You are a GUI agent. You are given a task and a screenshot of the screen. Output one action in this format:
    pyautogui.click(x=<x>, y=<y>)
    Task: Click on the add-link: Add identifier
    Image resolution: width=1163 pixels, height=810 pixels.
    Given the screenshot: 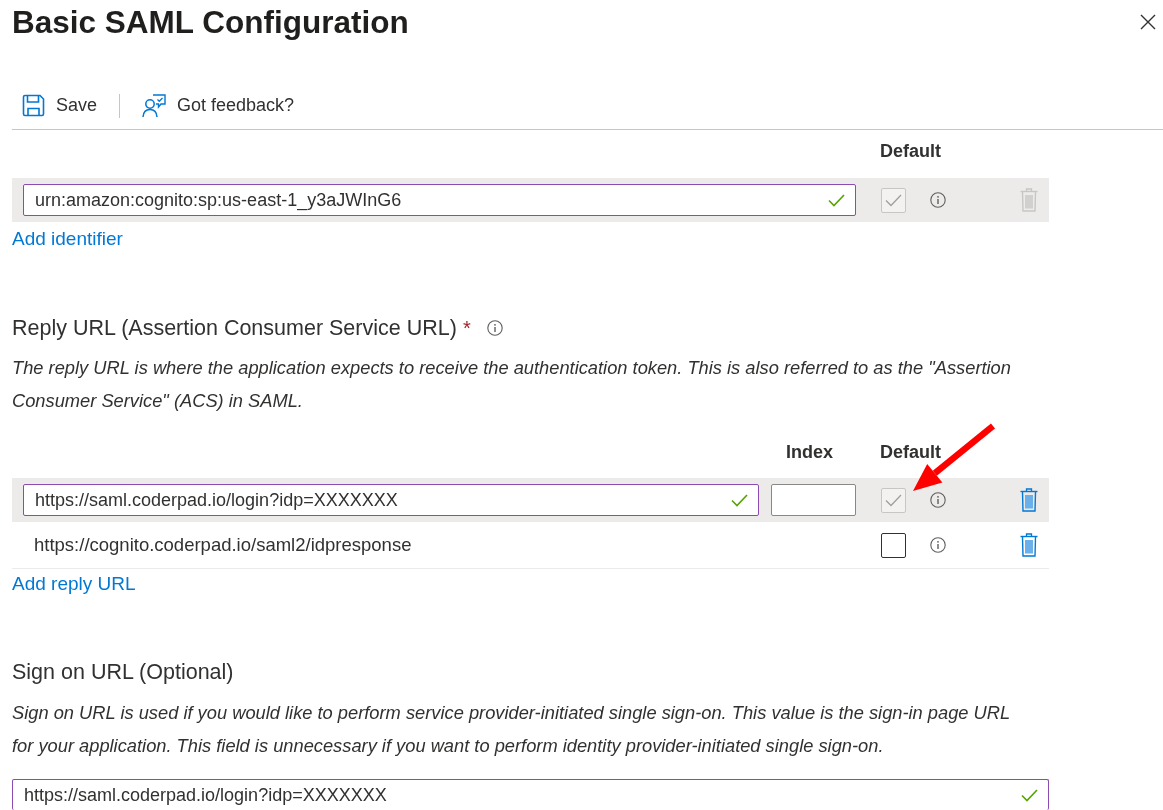 What is the action you would take?
    pyautogui.click(x=67, y=239)
    